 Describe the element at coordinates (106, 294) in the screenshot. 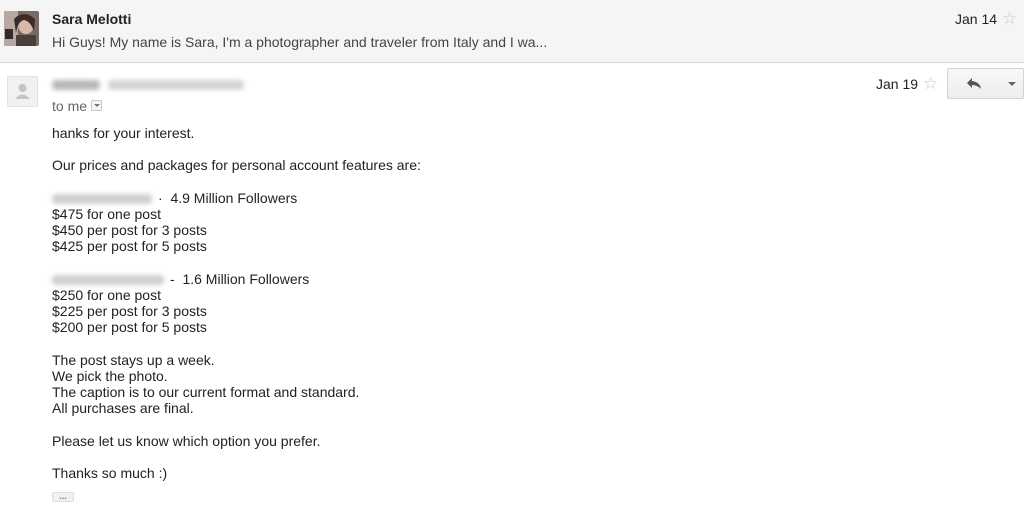

I see `price-line: $250 for one post` at that location.